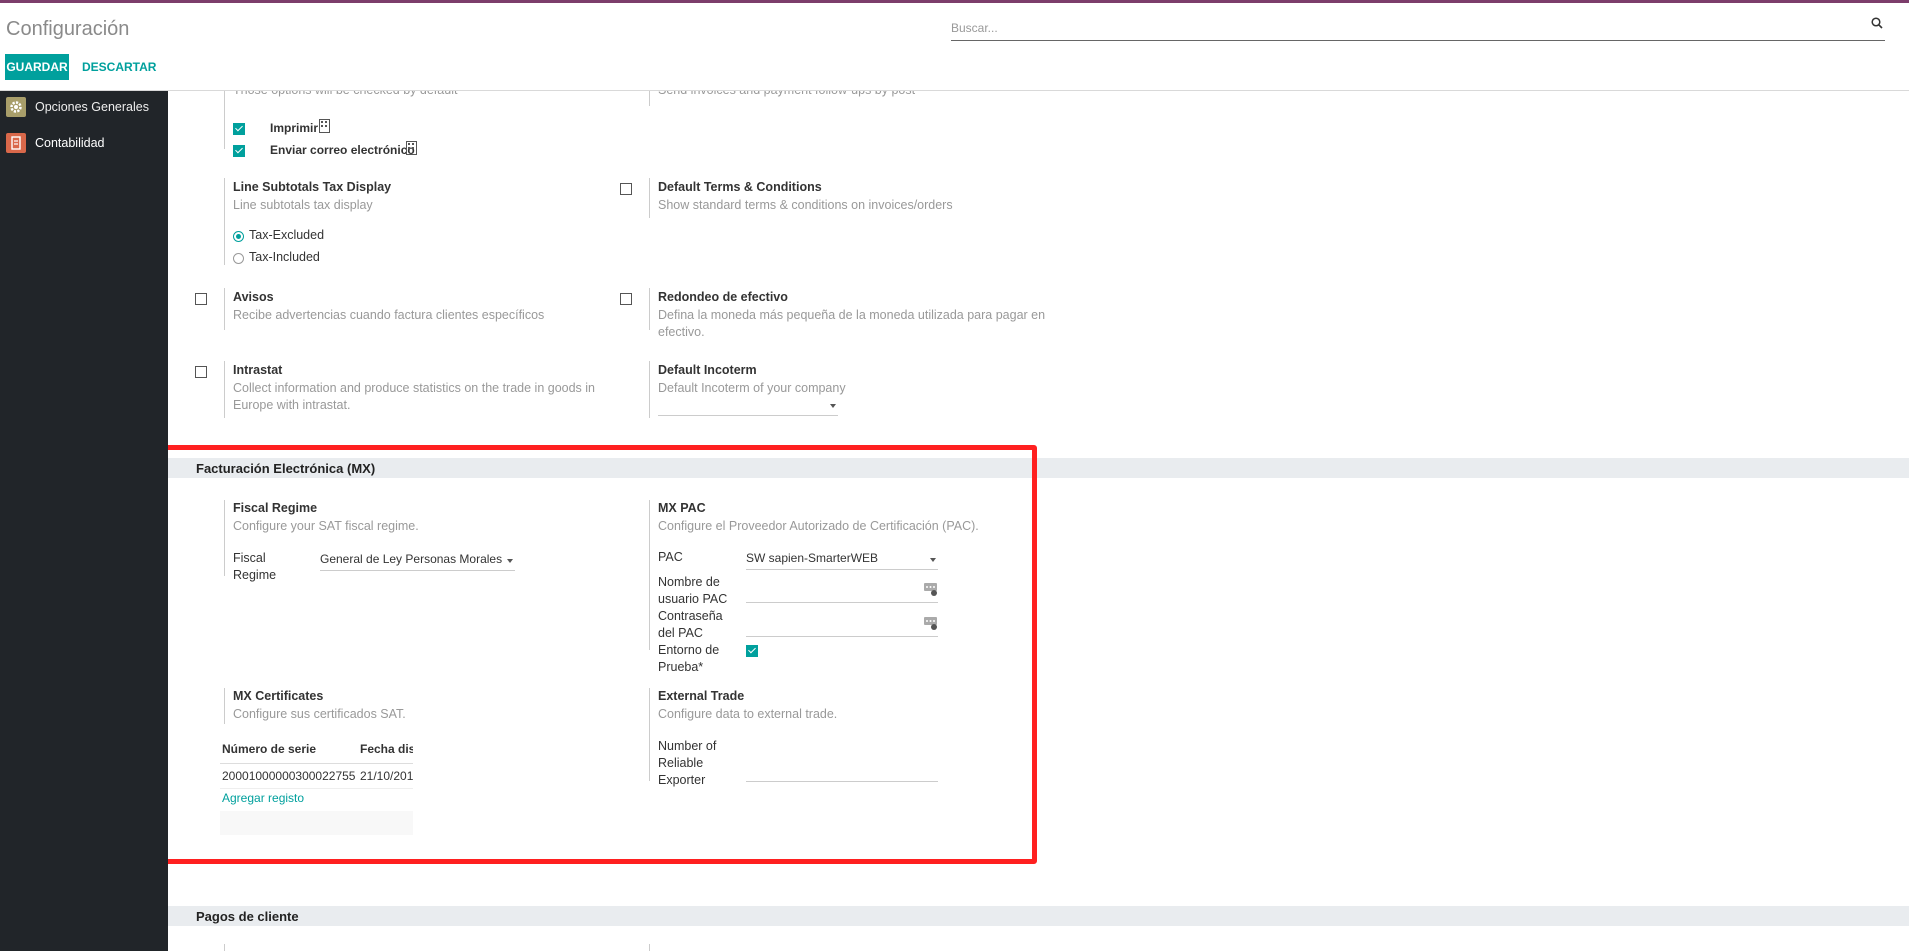 The height and width of the screenshot is (951, 1909). I want to click on intrastat-checkbox, so click(201, 372).